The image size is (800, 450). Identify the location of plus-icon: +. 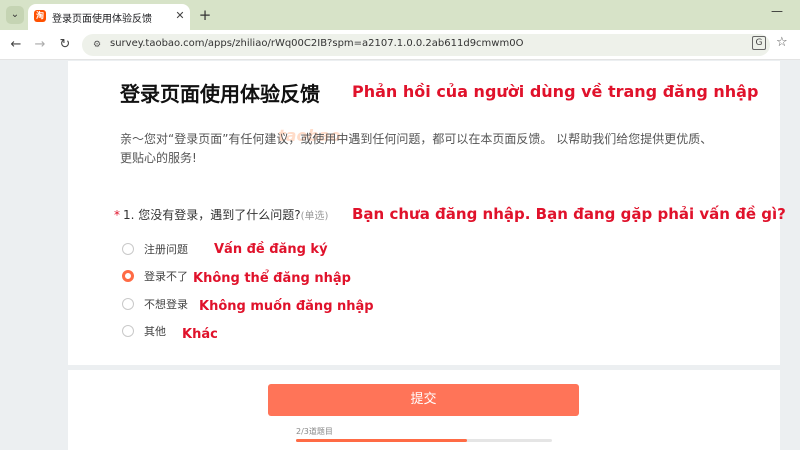
(205, 15).